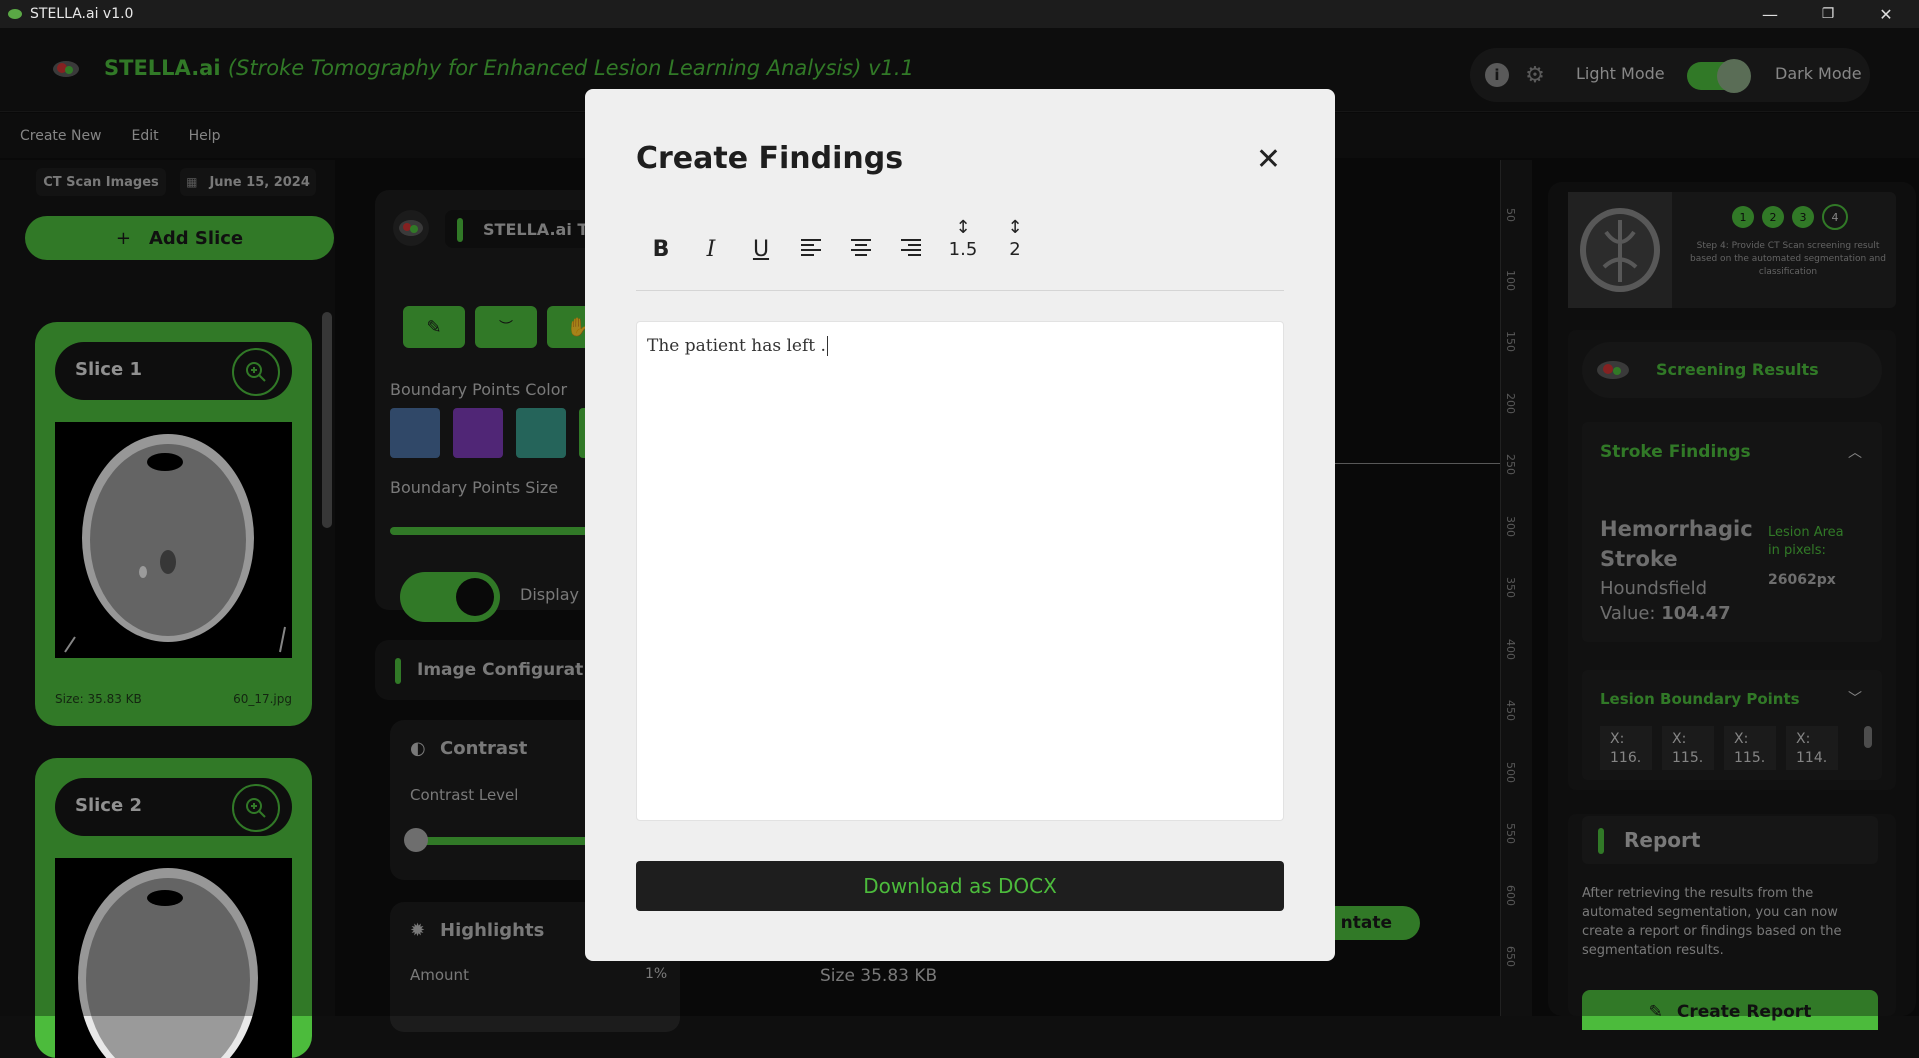 This screenshot has height=1058, width=1919. What do you see at coordinates (963, 249) in the screenshot?
I see `line-spacing-1-5-label: 1.5` at bounding box center [963, 249].